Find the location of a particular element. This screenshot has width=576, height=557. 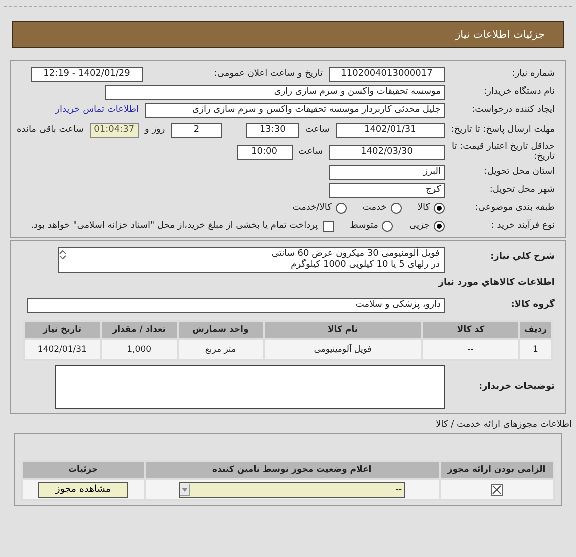

need-number-field: 1102004013000017 is located at coordinates (387, 74).